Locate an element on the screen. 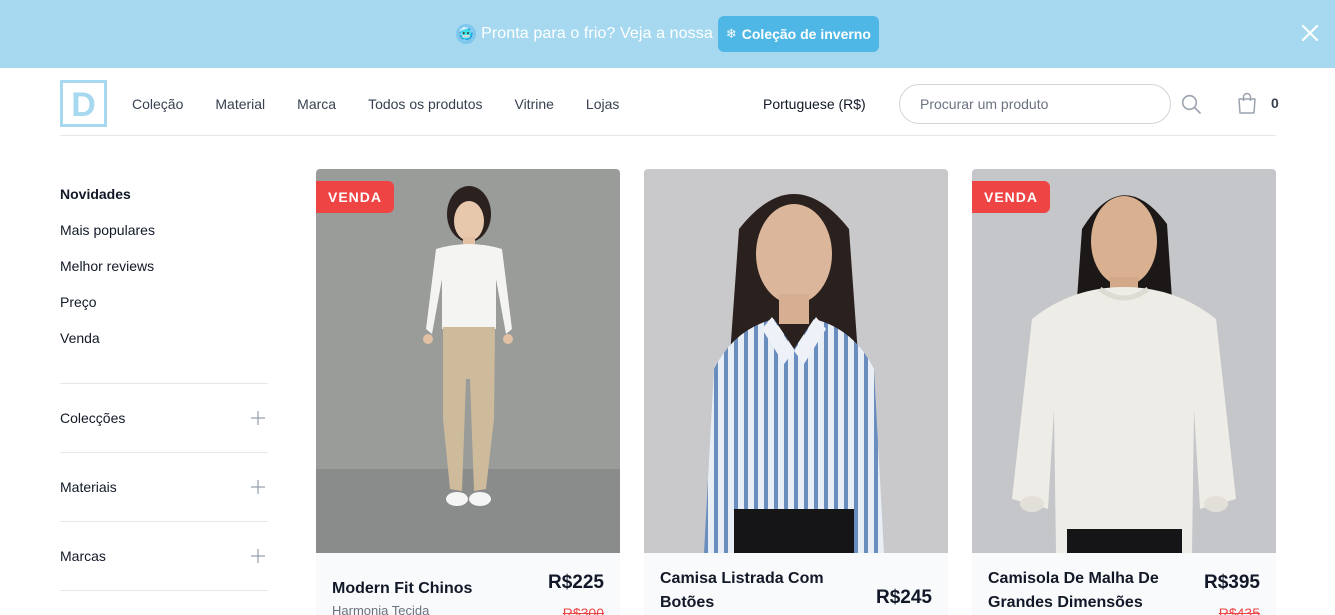 The height and width of the screenshot is (615, 1335). winter-collection-button: ❄ Coleção de inverno is located at coordinates (798, 34).